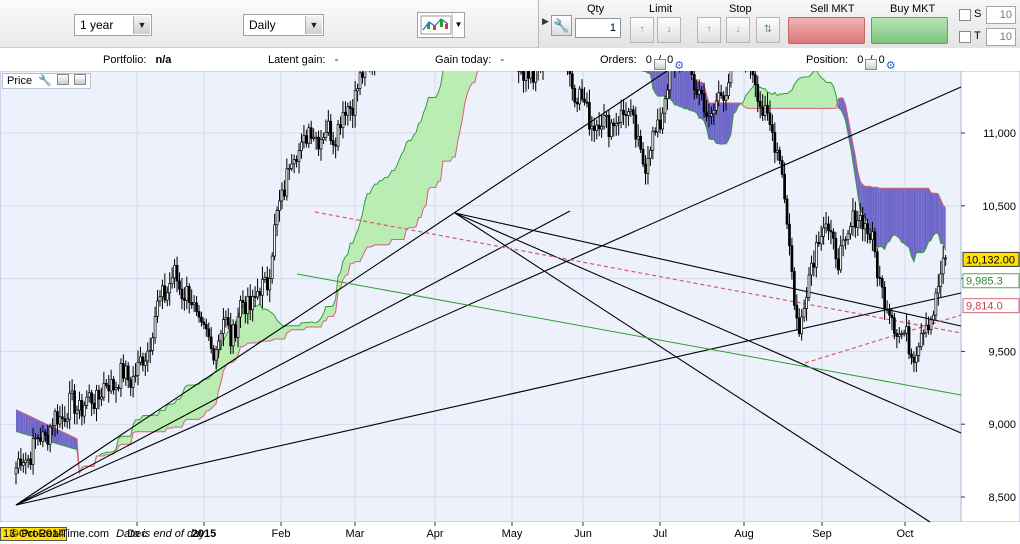 This screenshot has height=544, width=1020. What do you see at coordinates (160, 534) in the screenshot?
I see `footer-note: Data is end of day` at bounding box center [160, 534].